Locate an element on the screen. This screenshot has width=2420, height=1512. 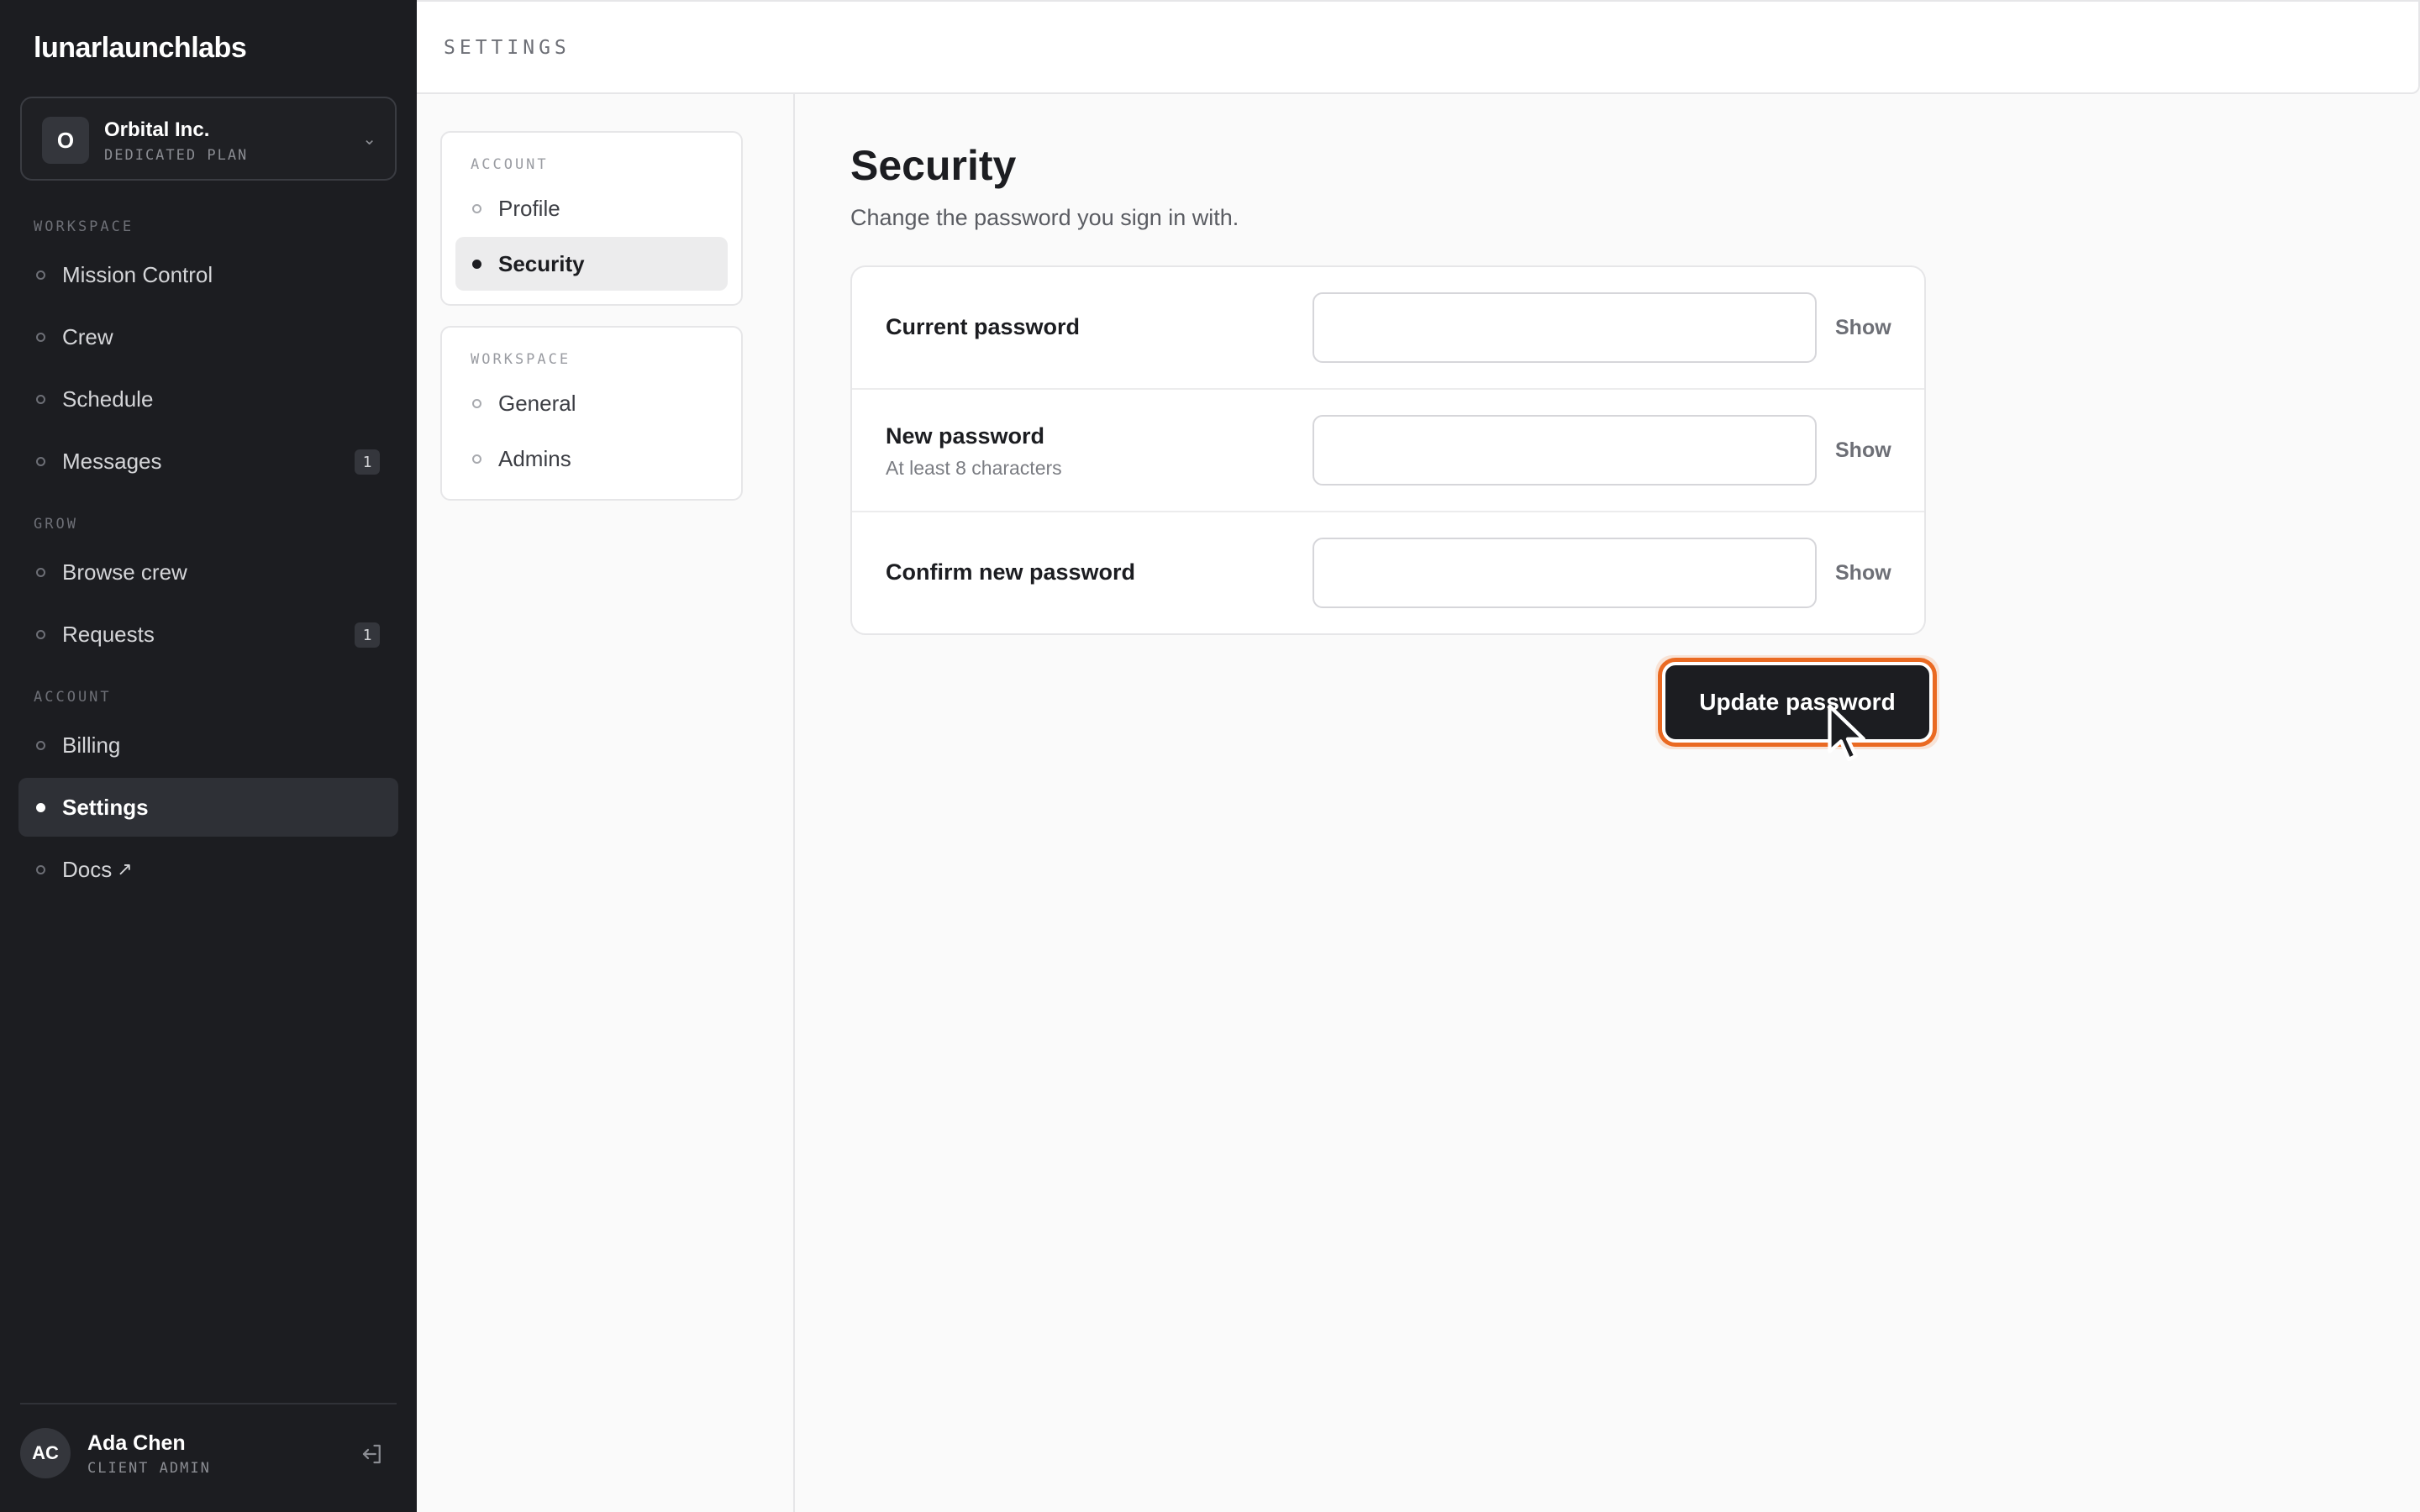
sidebar-item-settings: Settings is located at coordinates (208, 807).